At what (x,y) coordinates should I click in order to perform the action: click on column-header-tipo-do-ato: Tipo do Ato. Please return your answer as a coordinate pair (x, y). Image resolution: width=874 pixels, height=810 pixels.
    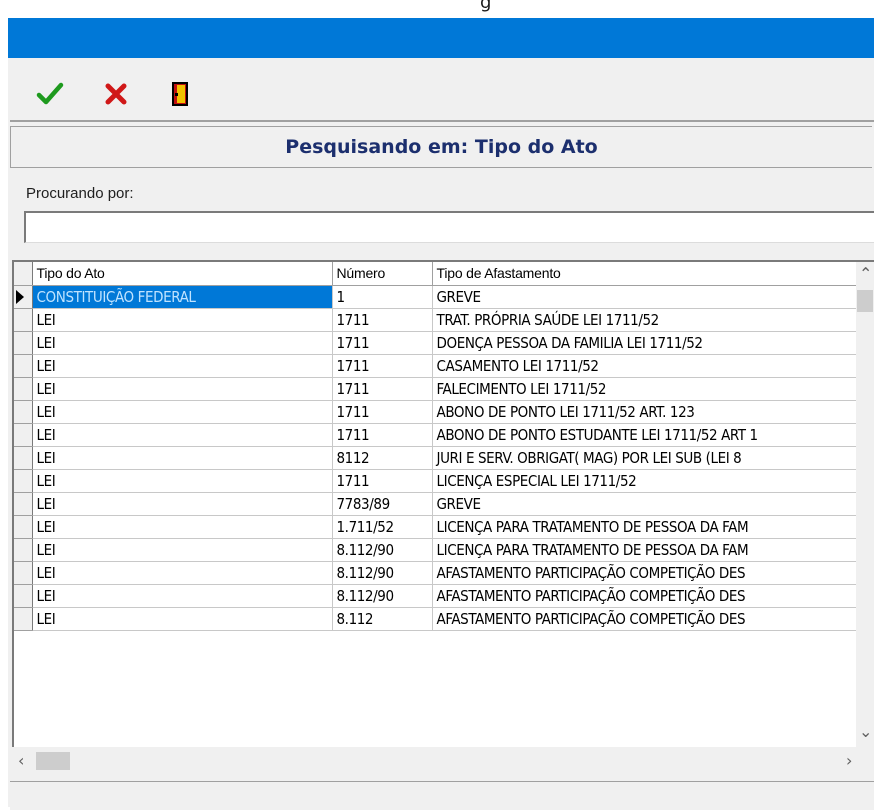
    Looking at the image, I should click on (182, 274).